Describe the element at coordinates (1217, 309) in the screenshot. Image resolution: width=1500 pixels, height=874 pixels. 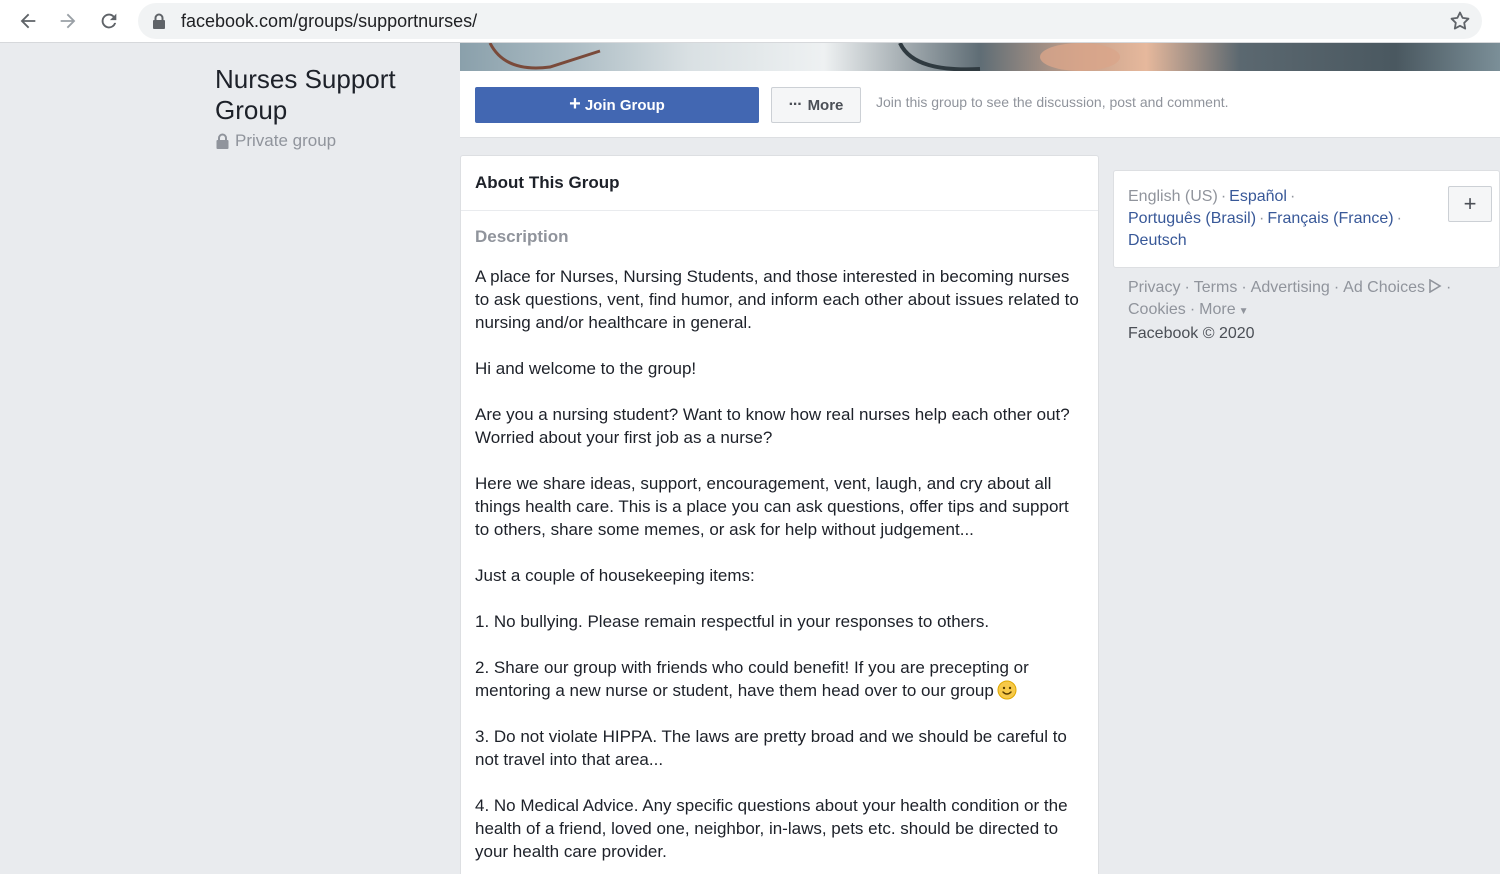
I see `footer-more-label: More` at that location.